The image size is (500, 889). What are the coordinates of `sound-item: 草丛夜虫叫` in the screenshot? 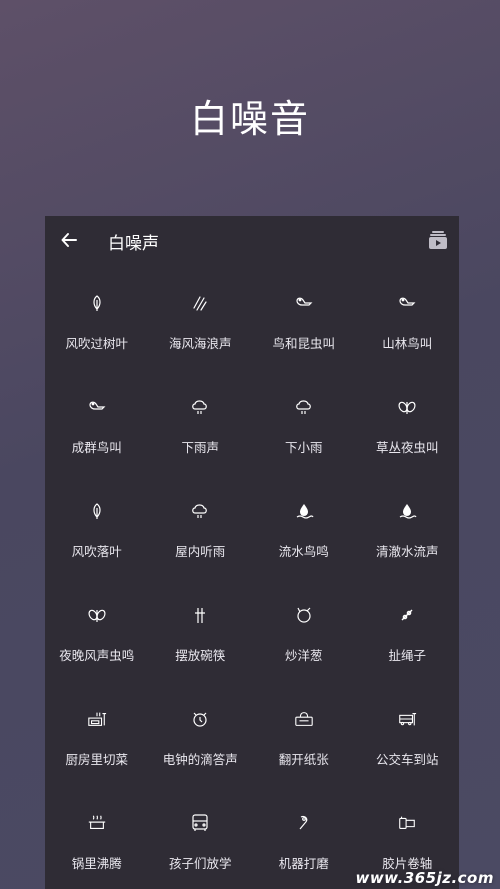 It's located at (408, 424).